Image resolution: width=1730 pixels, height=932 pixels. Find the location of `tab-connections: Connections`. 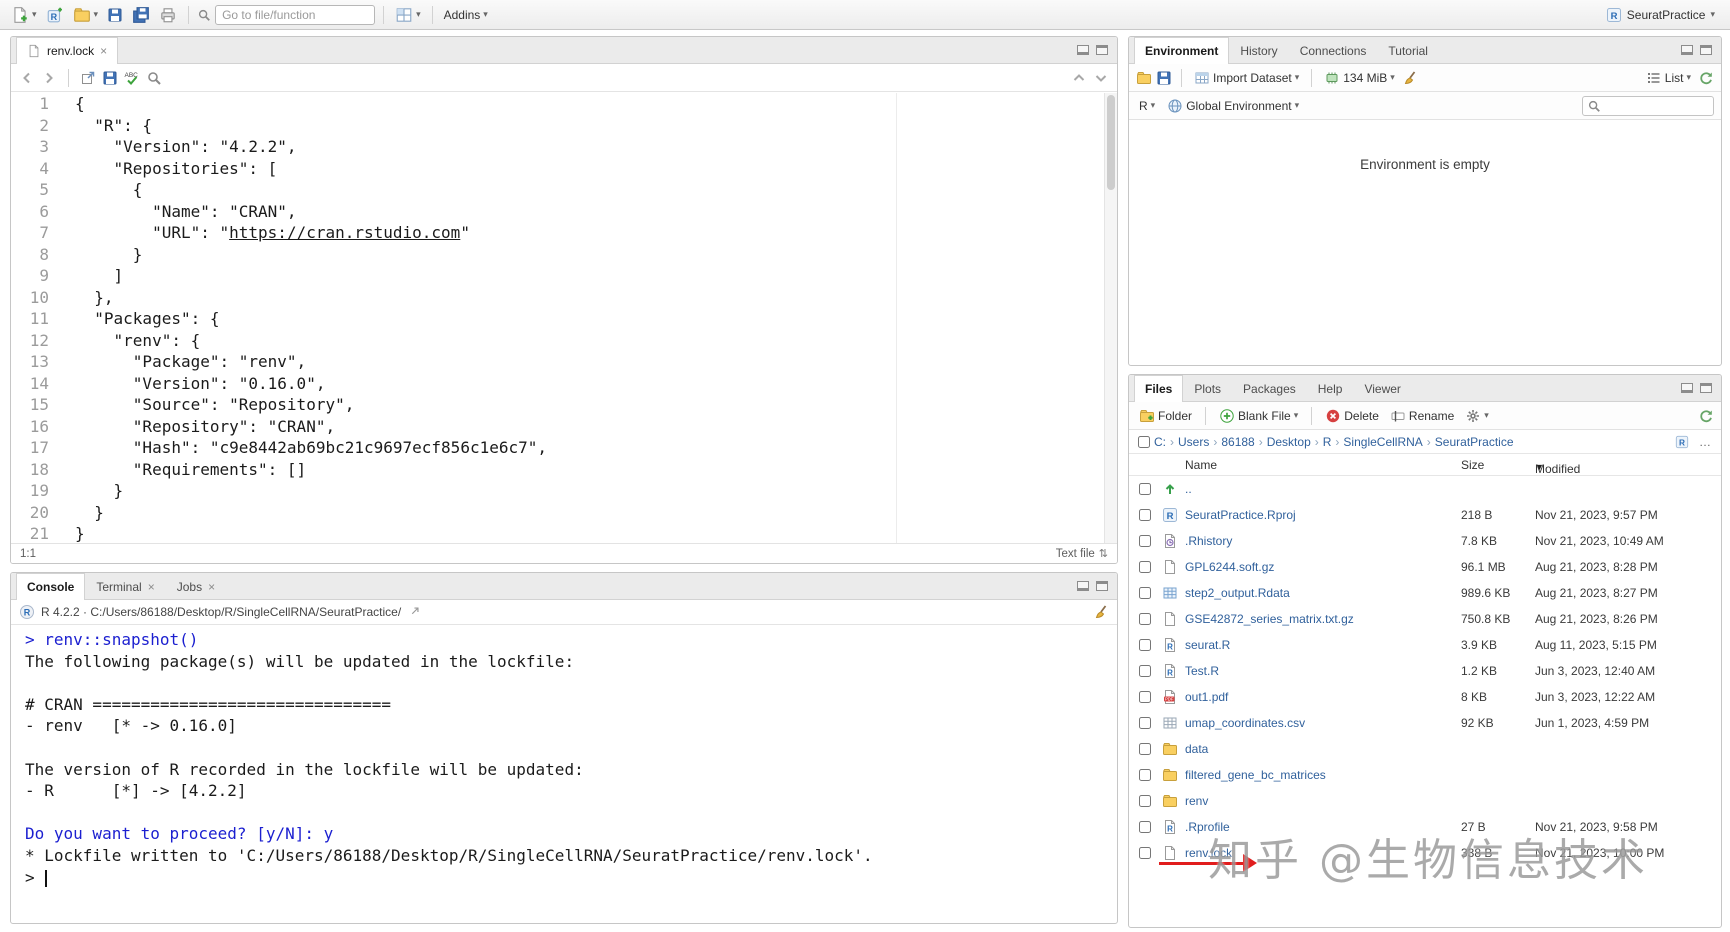

tab-connections: Connections is located at coordinates (1333, 50).